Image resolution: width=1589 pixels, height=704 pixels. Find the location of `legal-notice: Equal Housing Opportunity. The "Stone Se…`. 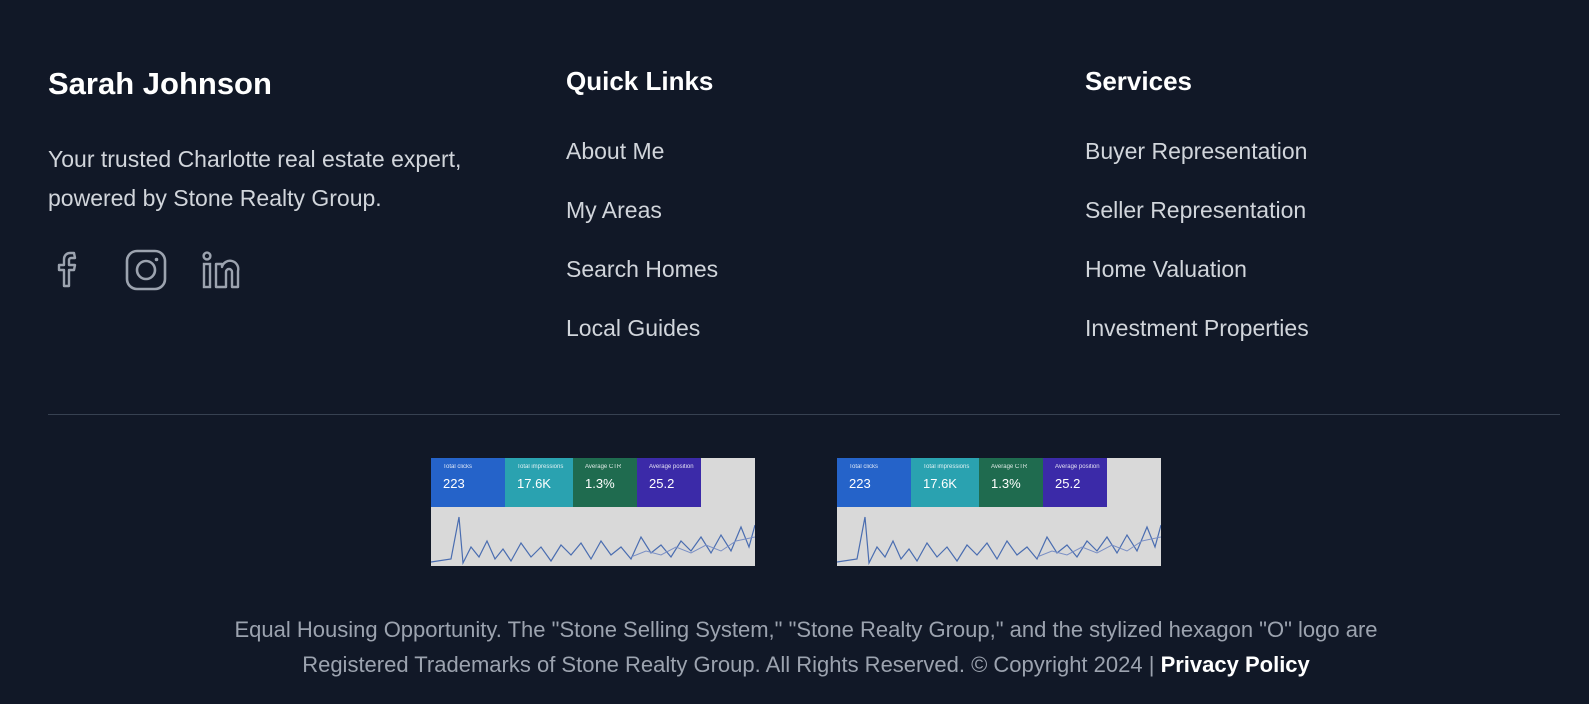

legal-notice: Equal Housing Opportunity. The "Stone Se… is located at coordinates (794, 647).